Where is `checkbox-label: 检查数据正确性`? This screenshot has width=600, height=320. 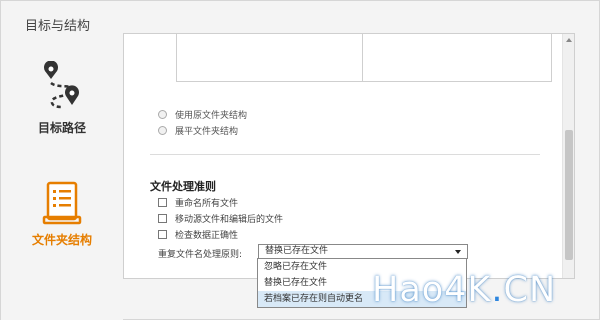
checkbox-label: 检查数据正确性 is located at coordinates (207, 236).